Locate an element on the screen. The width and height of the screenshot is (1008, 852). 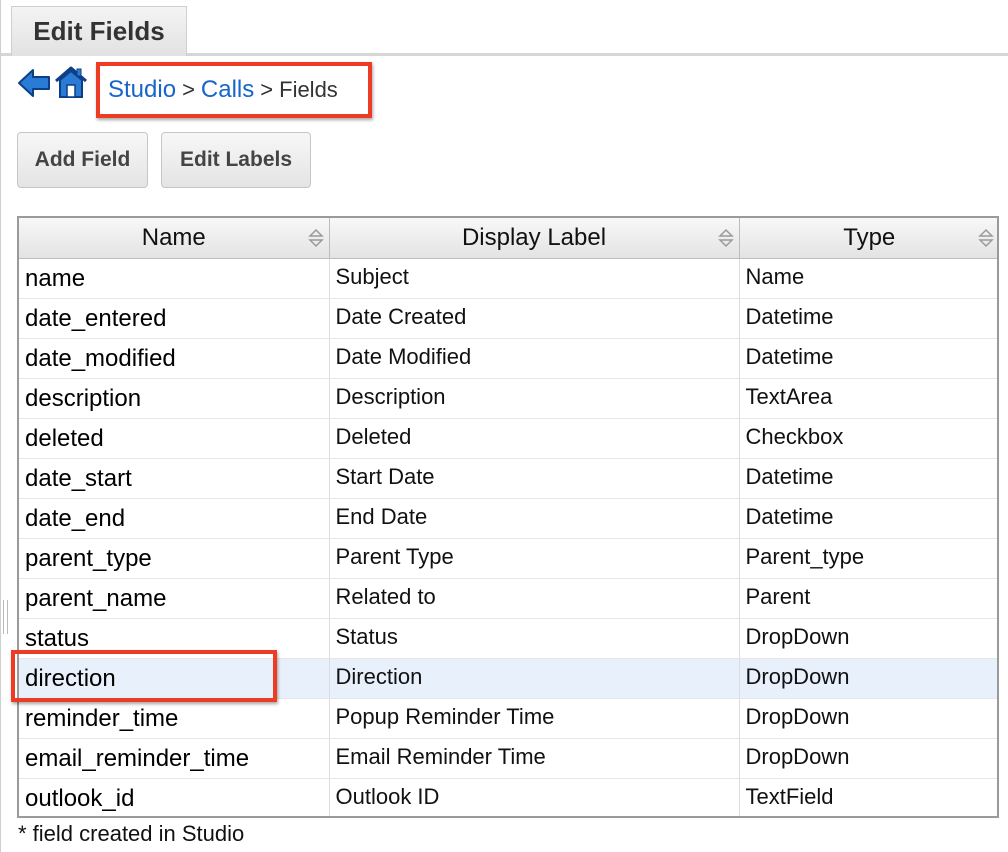
tab-bar: Edit Fields is located at coordinates (504, 28).